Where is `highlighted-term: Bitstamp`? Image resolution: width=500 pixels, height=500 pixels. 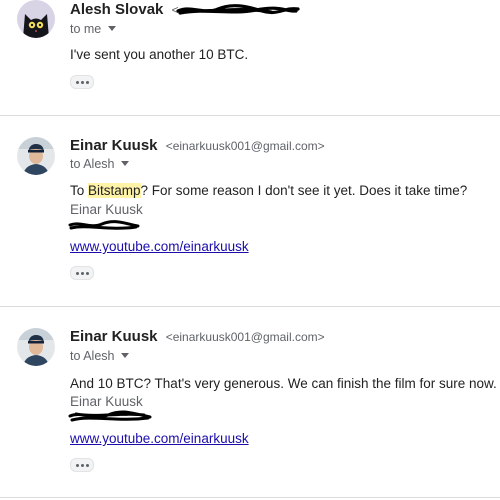
highlighted-term: Bitstamp is located at coordinates (114, 190).